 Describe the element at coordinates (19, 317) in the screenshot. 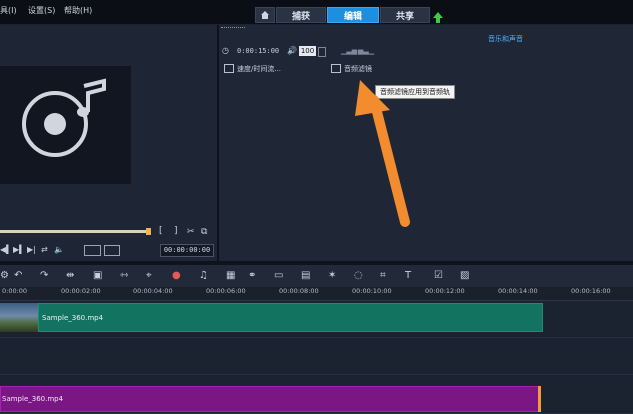

I see `video-clip-thumbnail` at that location.